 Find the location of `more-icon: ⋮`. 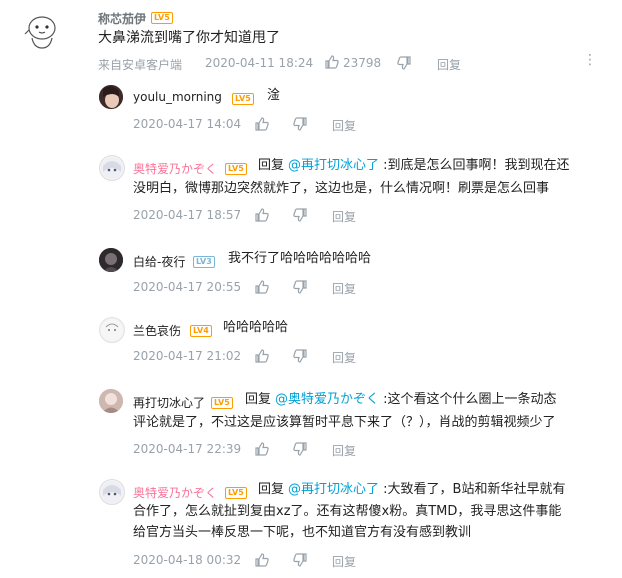

more-icon: ⋮ is located at coordinates (590, 60).